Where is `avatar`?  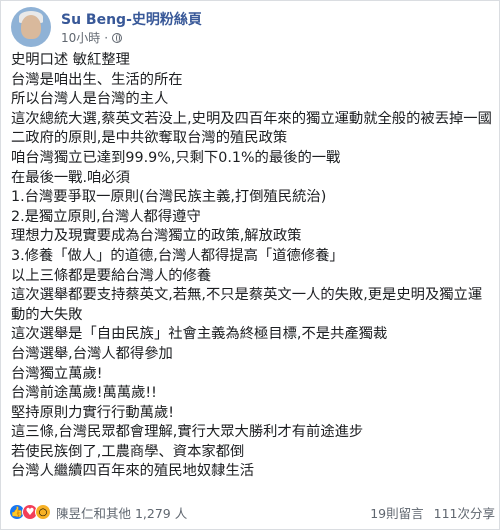
avatar is located at coordinates (31, 27).